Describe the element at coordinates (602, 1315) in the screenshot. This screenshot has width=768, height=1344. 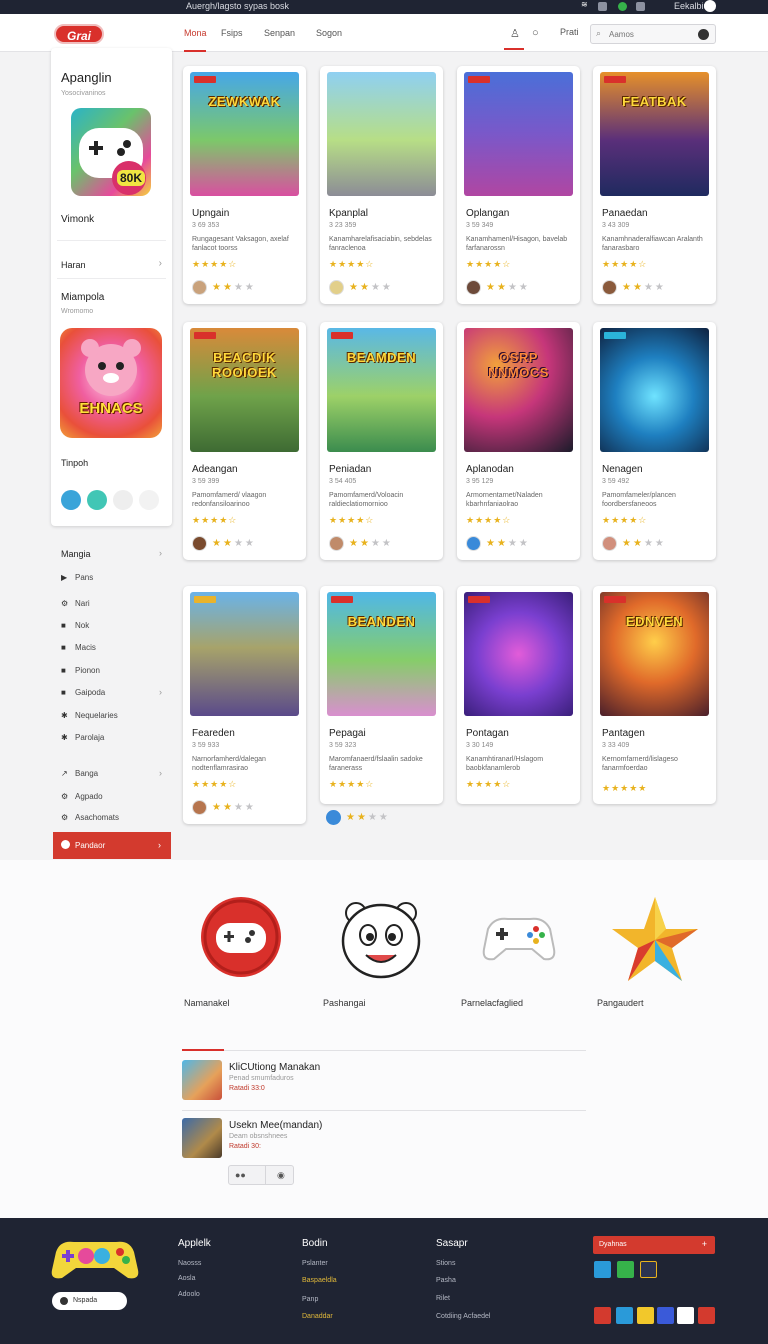
I see `social-icon-youtube` at that location.